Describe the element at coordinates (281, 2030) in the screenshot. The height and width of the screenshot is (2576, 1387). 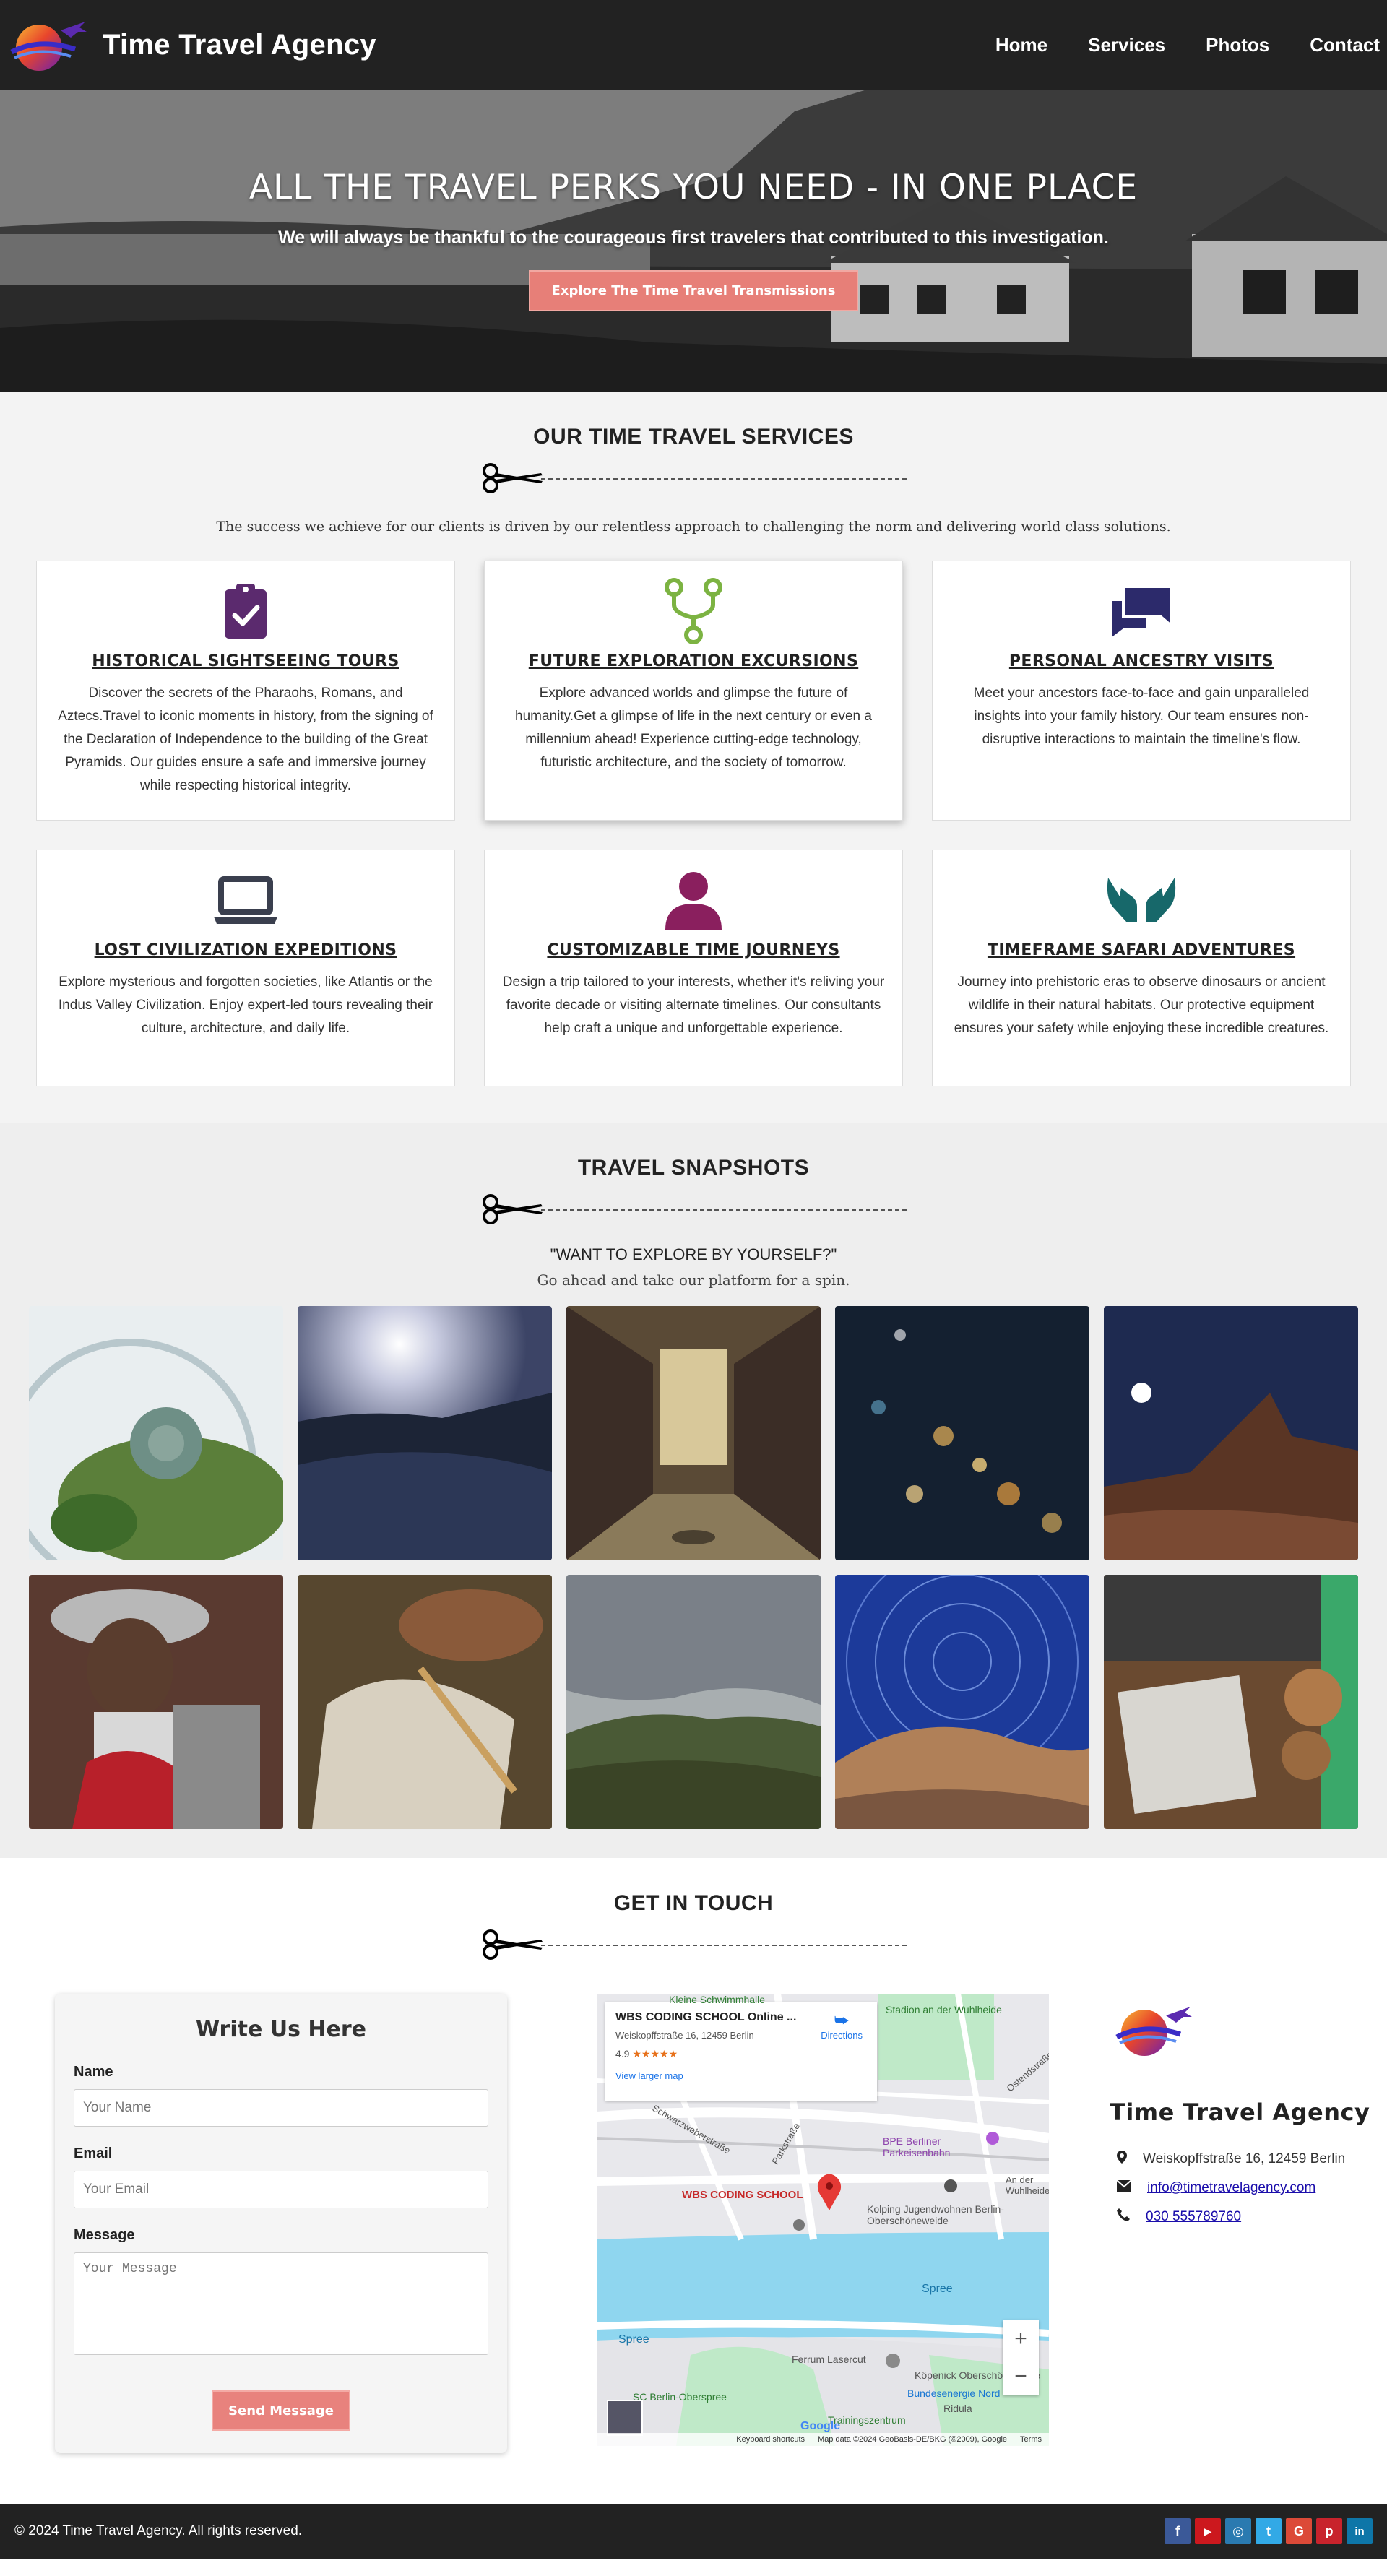
I see `form-title: Write Us Here` at that location.